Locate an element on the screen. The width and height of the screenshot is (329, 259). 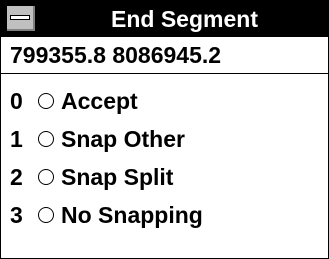
system-menu-bar is located at coordinates (20, 17).